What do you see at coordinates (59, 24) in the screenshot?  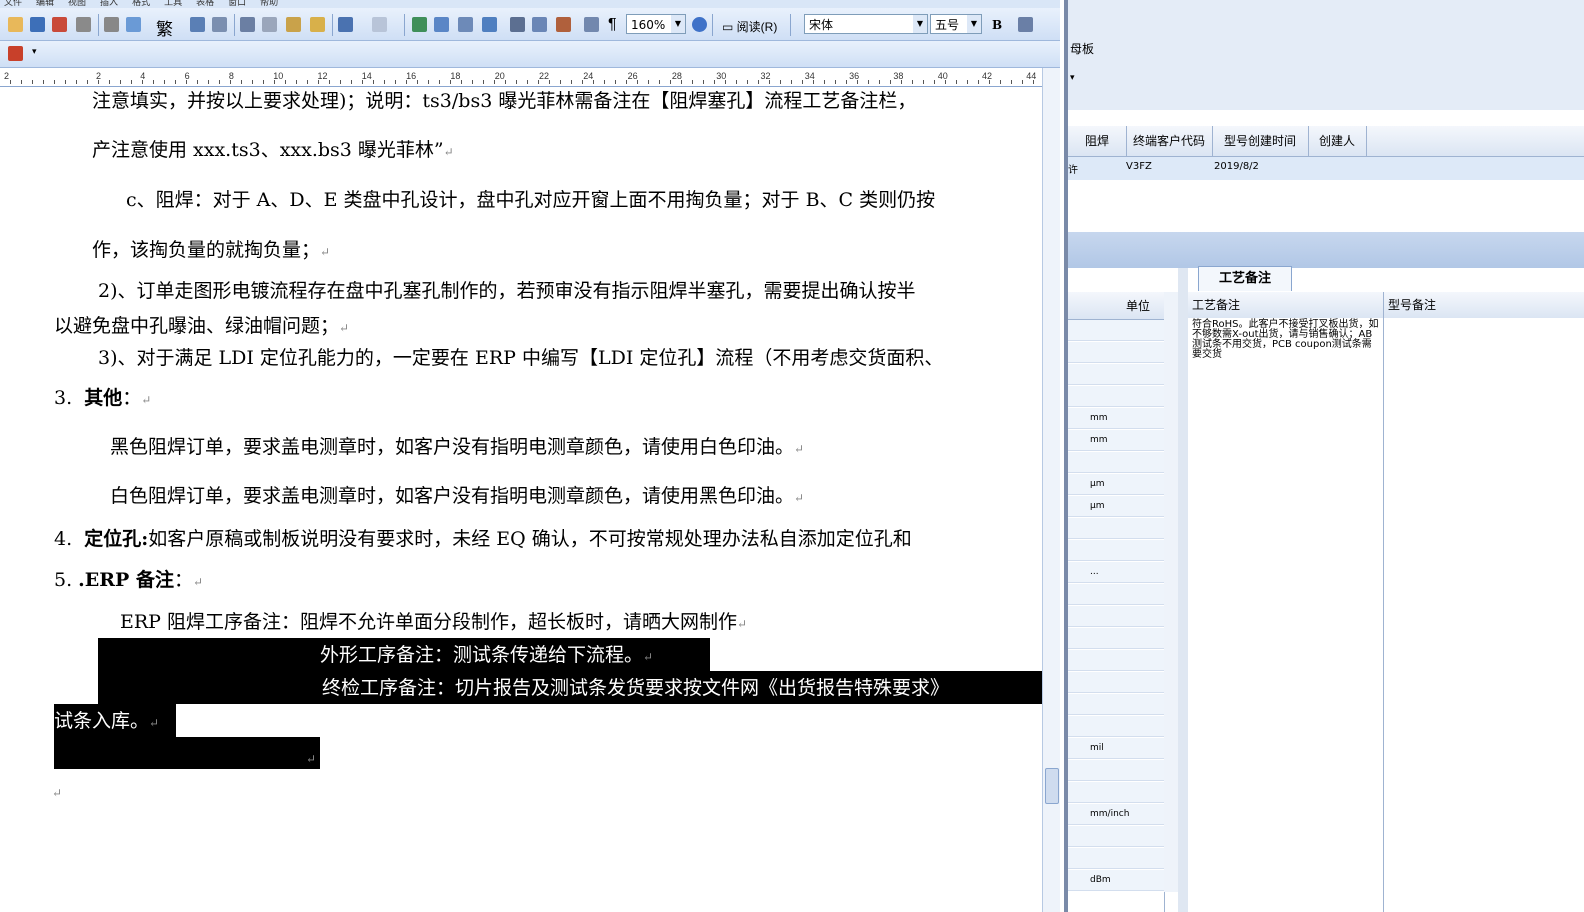 I see `permission-icon` at bounding box center [59, 24].